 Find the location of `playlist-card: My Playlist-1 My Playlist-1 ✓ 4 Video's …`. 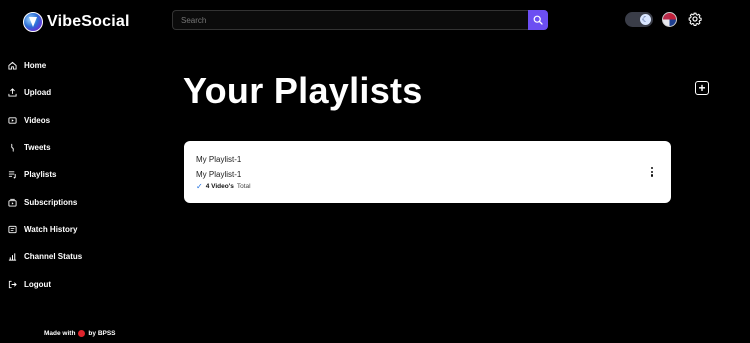

playlist-card: My Playlist-1 My Playlist-1 ✓ 4 Video's … is located at coordinates (427, 172).